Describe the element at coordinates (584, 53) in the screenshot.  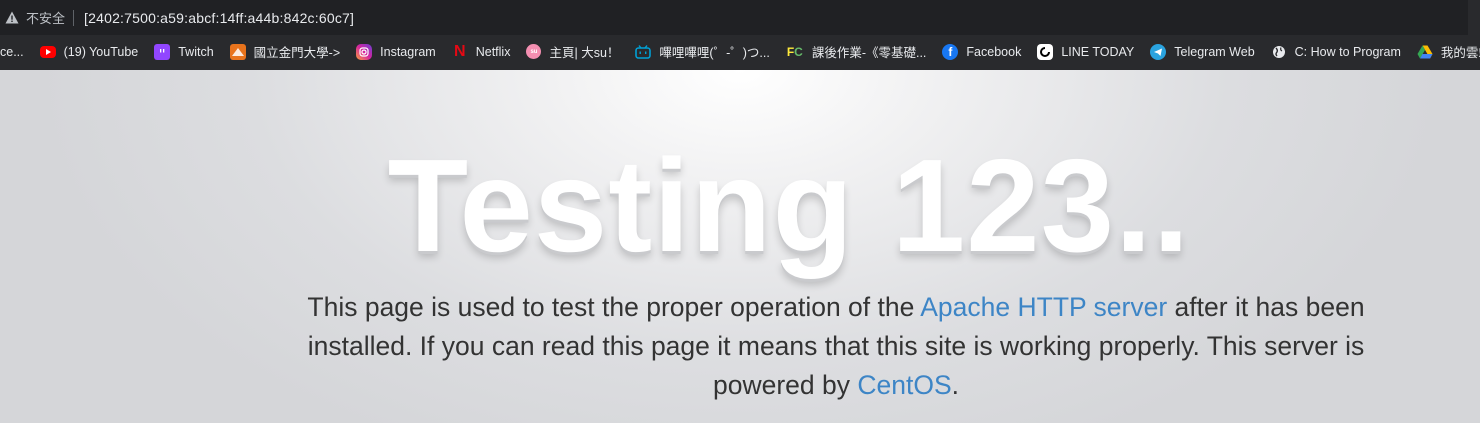
I see `bookmark-label: 主頁| 大su！` at that location.